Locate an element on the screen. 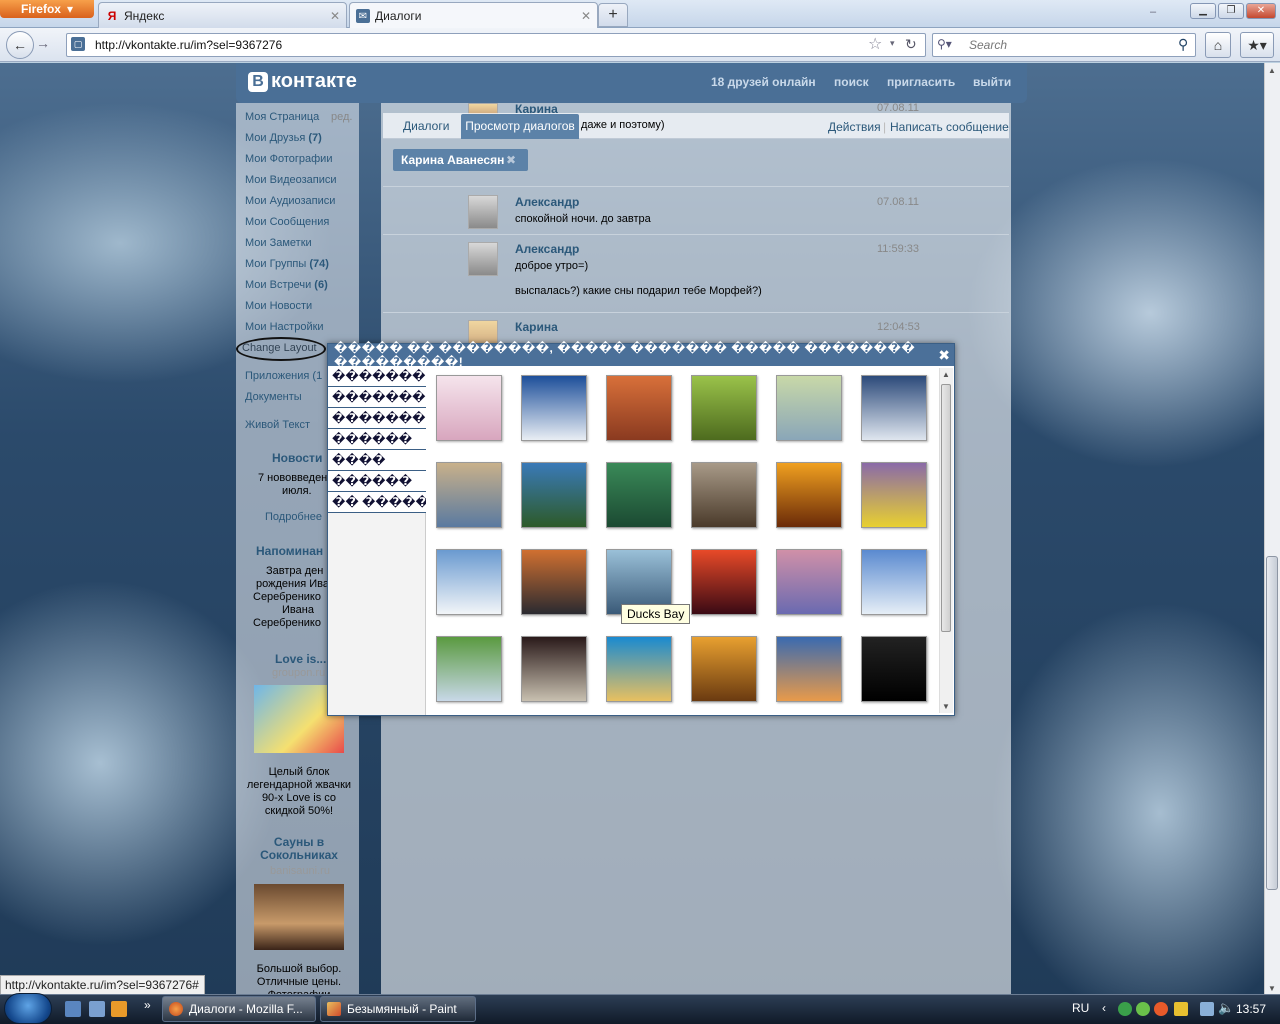 The image size is (1280, 1024). reload-icon: ↻ is located at coordinates (911, 44).